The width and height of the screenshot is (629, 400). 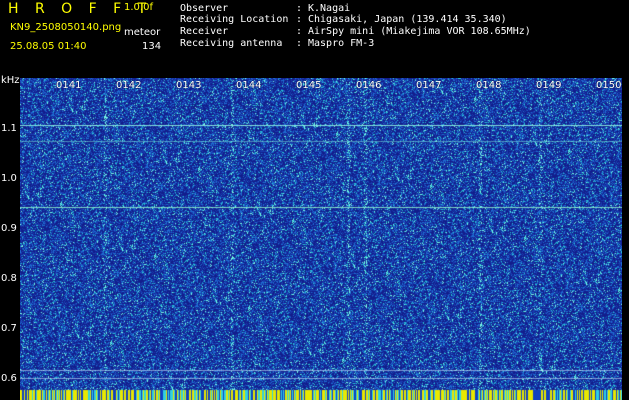 I want to click on y-axis-unit: kHz, so click(x=10, y=80).